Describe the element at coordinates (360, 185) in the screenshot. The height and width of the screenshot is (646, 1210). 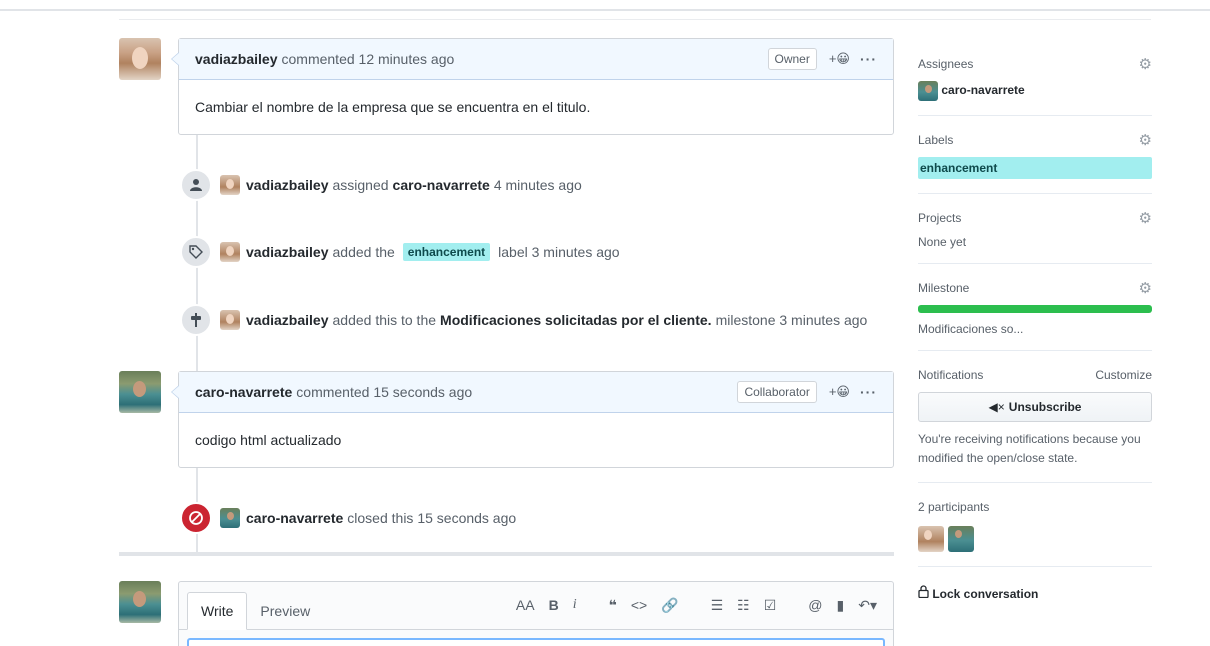
I see `event-verb: assigned` at that location.